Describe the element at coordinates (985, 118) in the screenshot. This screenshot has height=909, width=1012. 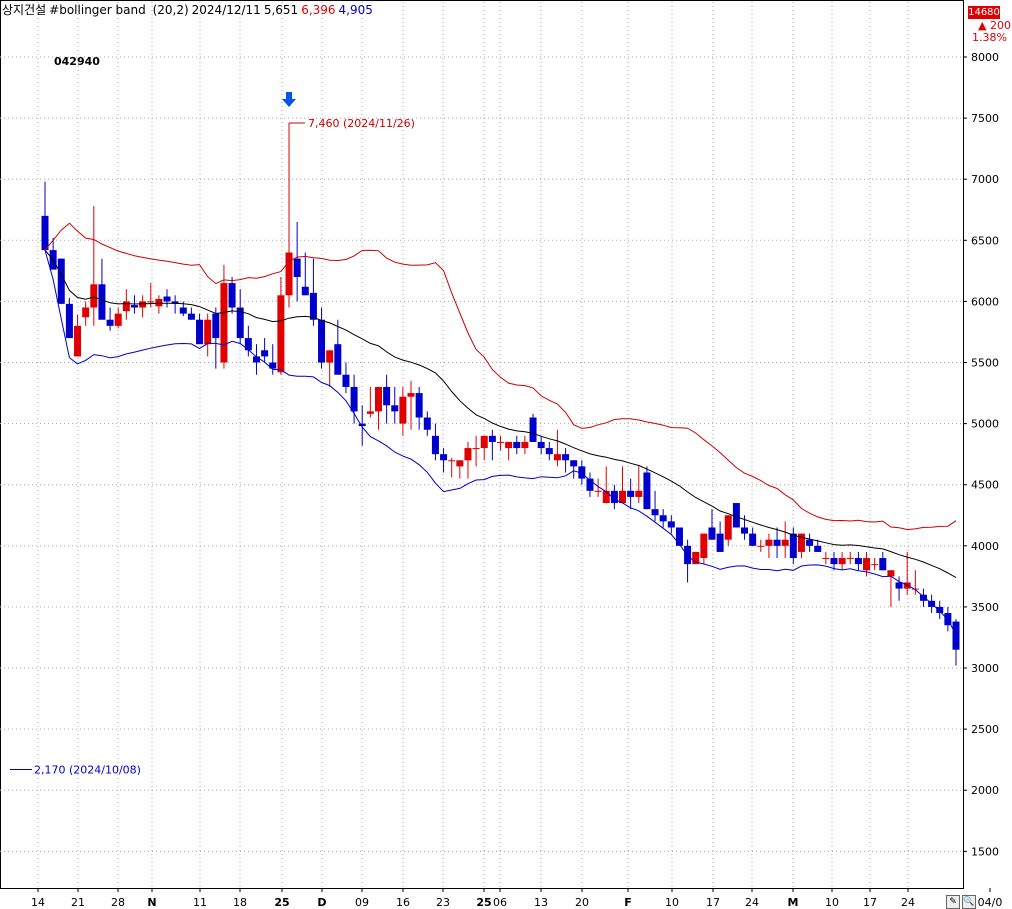
I see `y-tick-label: 7500` at that location.